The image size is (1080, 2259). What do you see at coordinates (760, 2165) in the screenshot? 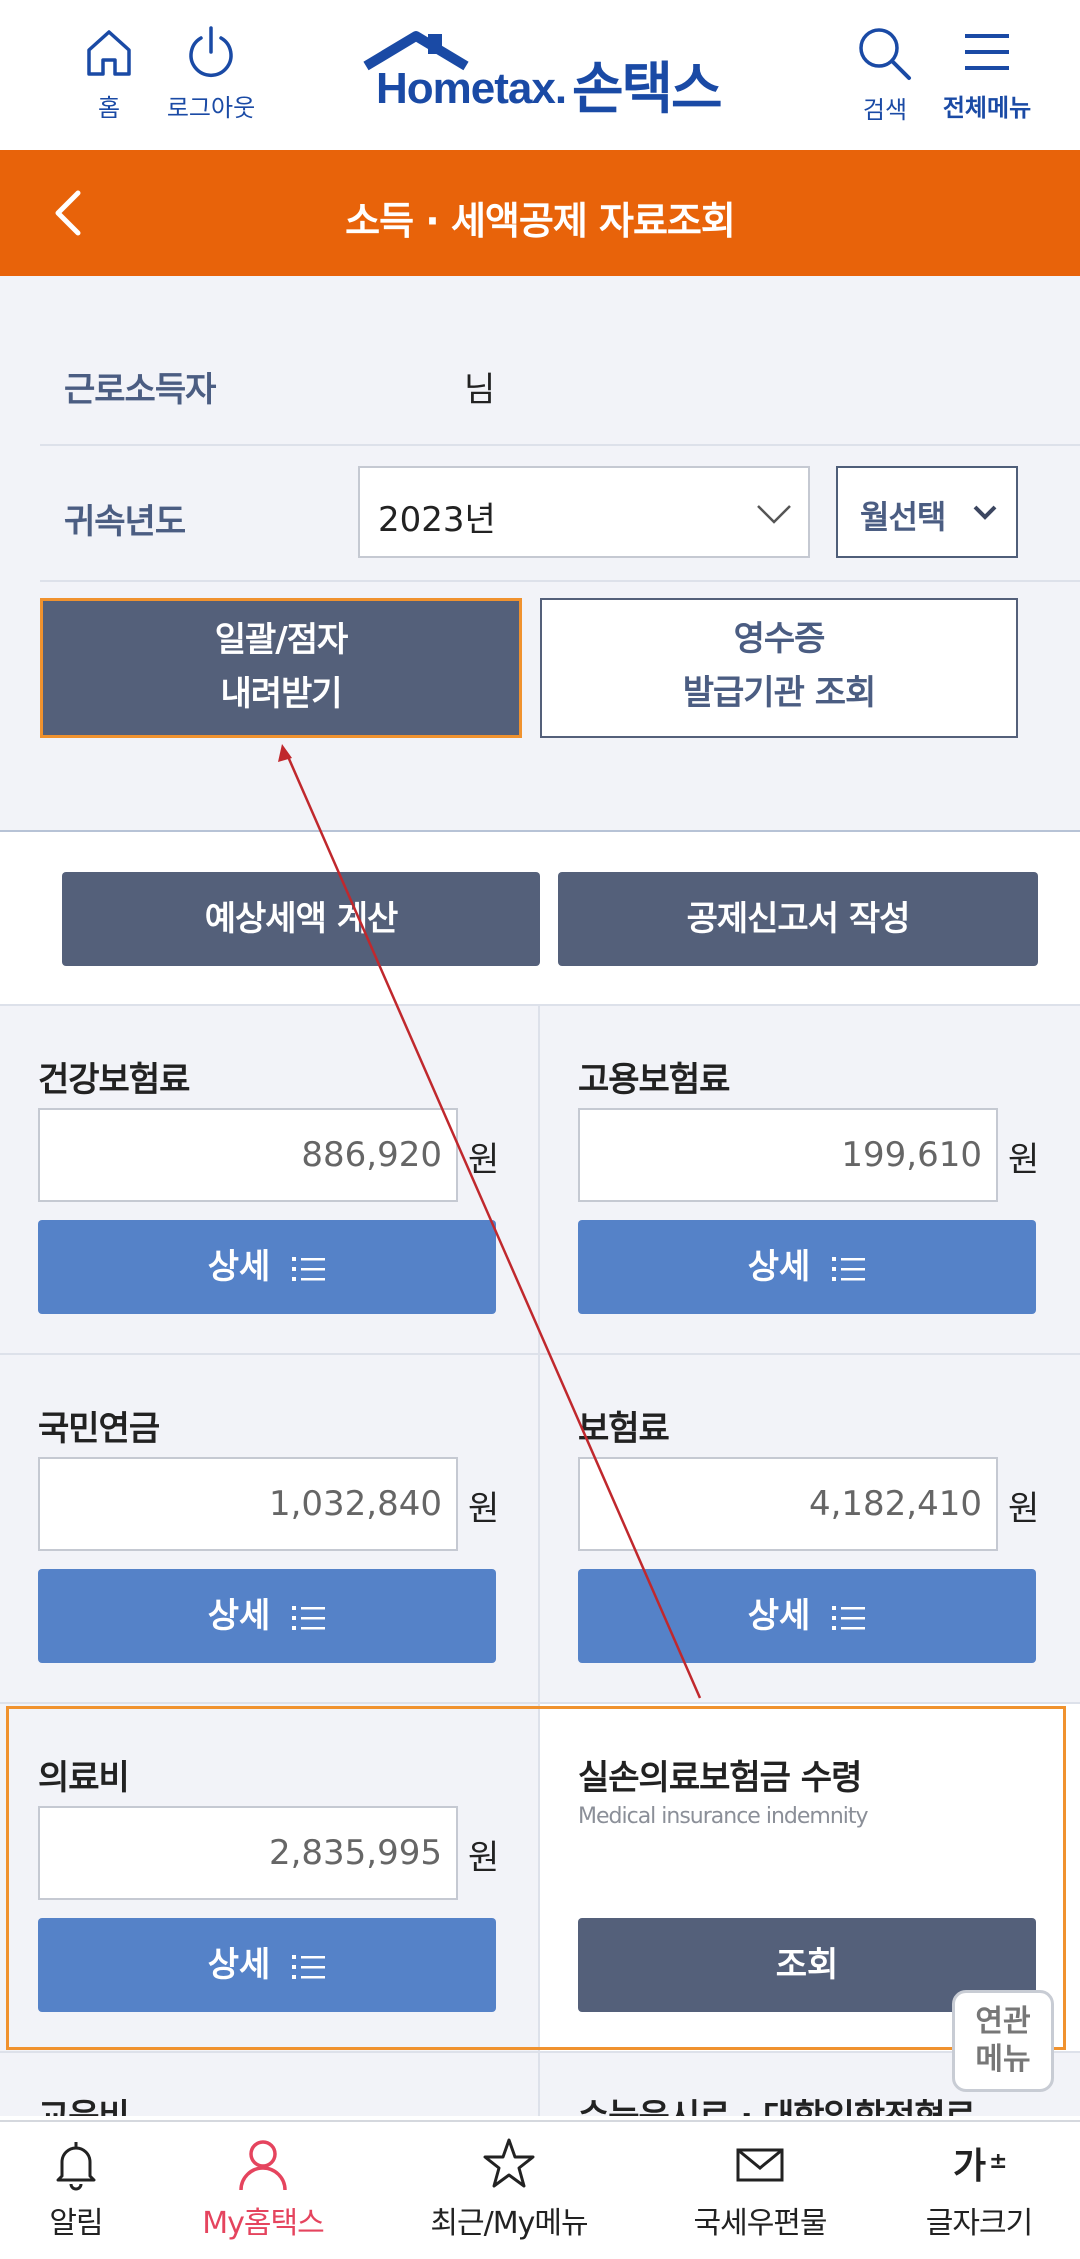
I see `mail-icon` at bounding box center [760, 2165].